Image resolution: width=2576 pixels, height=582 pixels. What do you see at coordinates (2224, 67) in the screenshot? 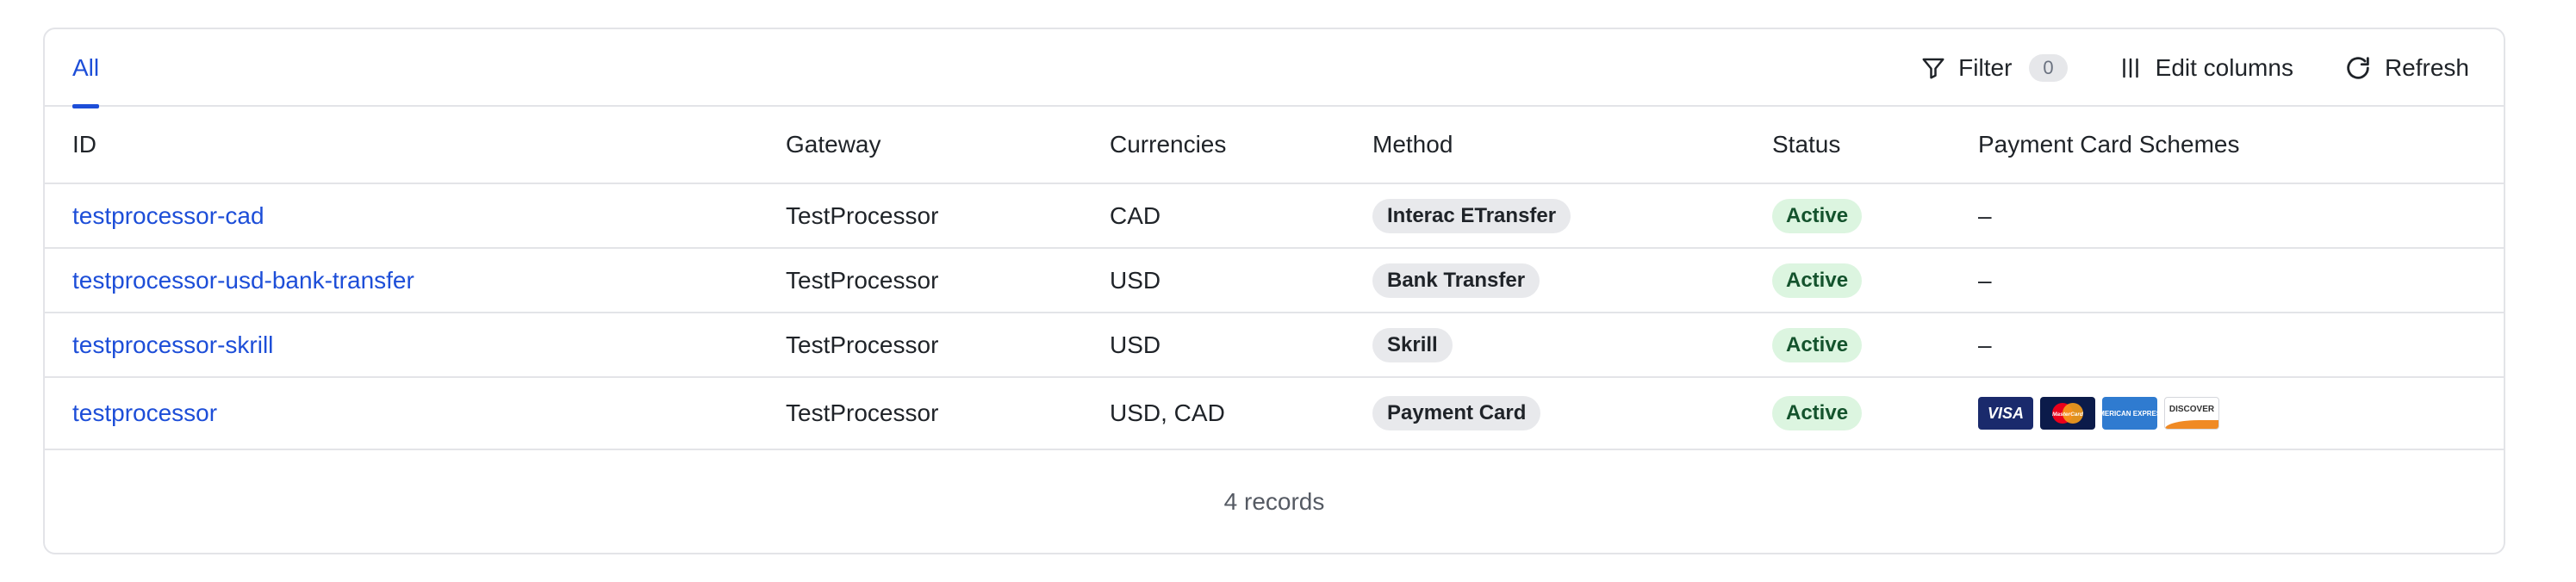
I see `edit-columns-label: Edit columns` at bounding box center [2224, 67].